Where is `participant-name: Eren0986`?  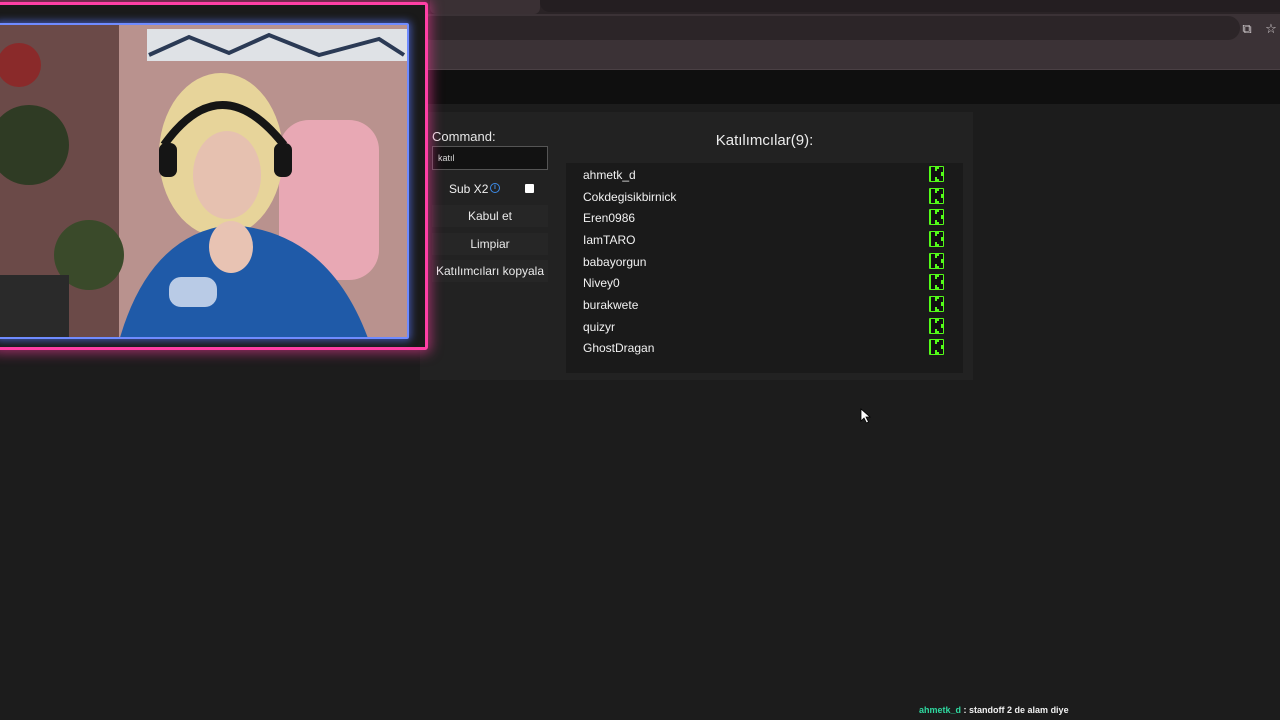 participant-name: Eren0986 is located at coordinates (609, 218).